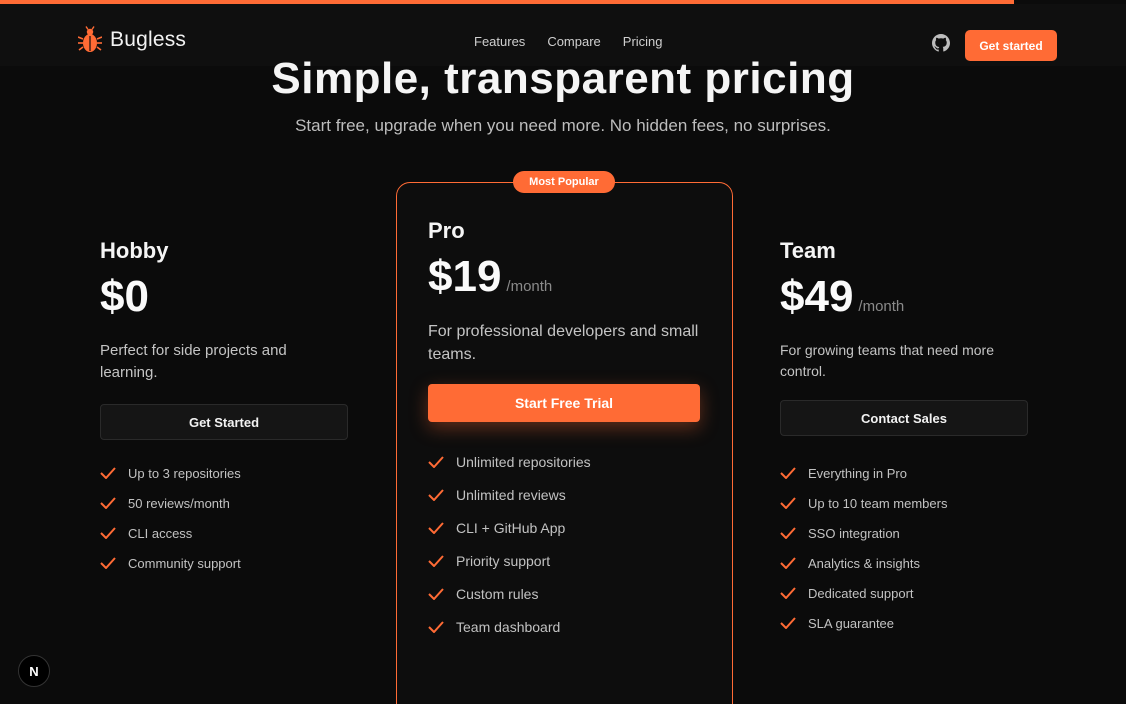  I want to click on hobby-get-started-button: Get Started, so click(224, 422).